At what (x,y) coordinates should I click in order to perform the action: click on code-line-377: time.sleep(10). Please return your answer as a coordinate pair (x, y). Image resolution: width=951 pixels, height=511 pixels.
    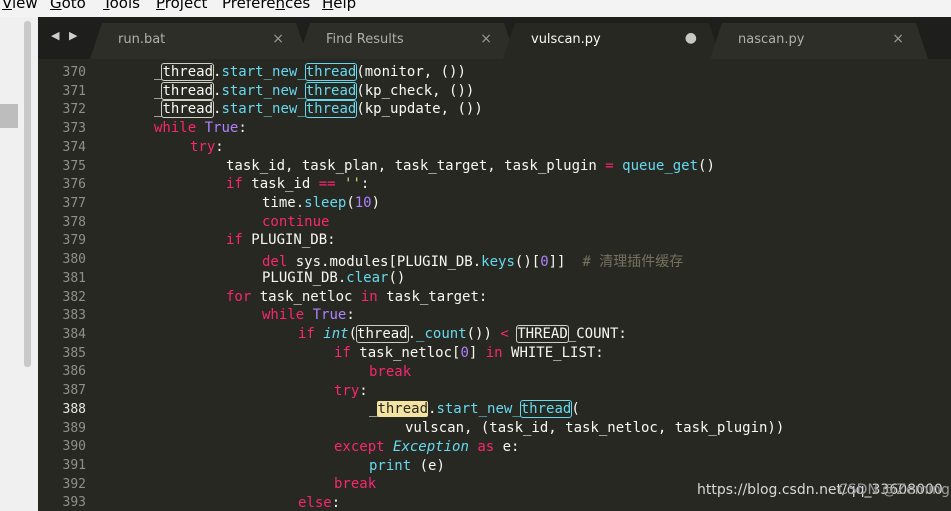
    Looking at the image, I should click on (321, 203).